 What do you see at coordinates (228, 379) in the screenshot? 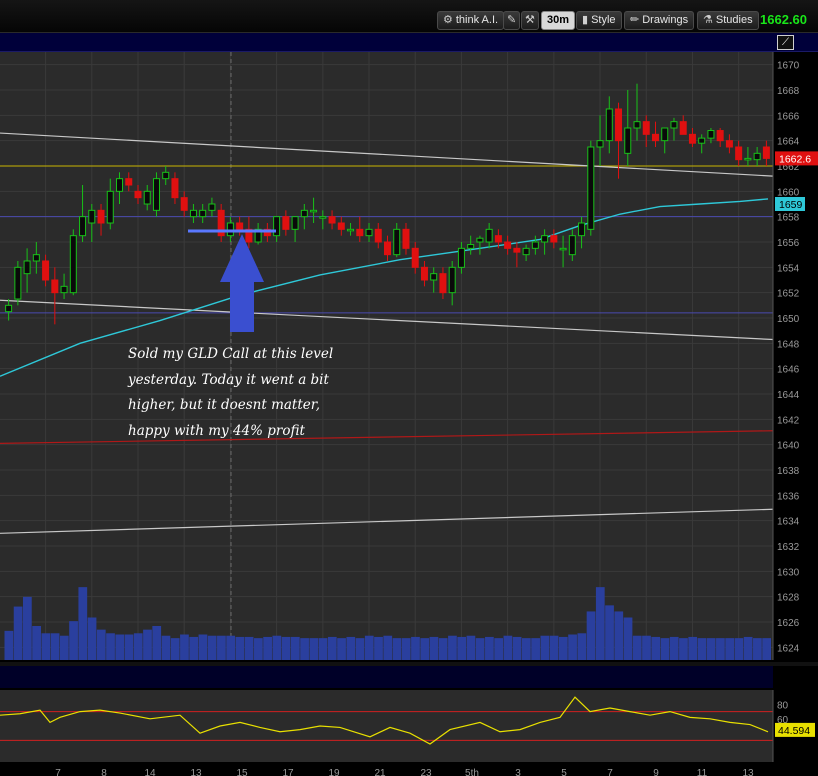
I see `annotation-line: yesterday. Today it went a bit` at bounding box center [228, 379].